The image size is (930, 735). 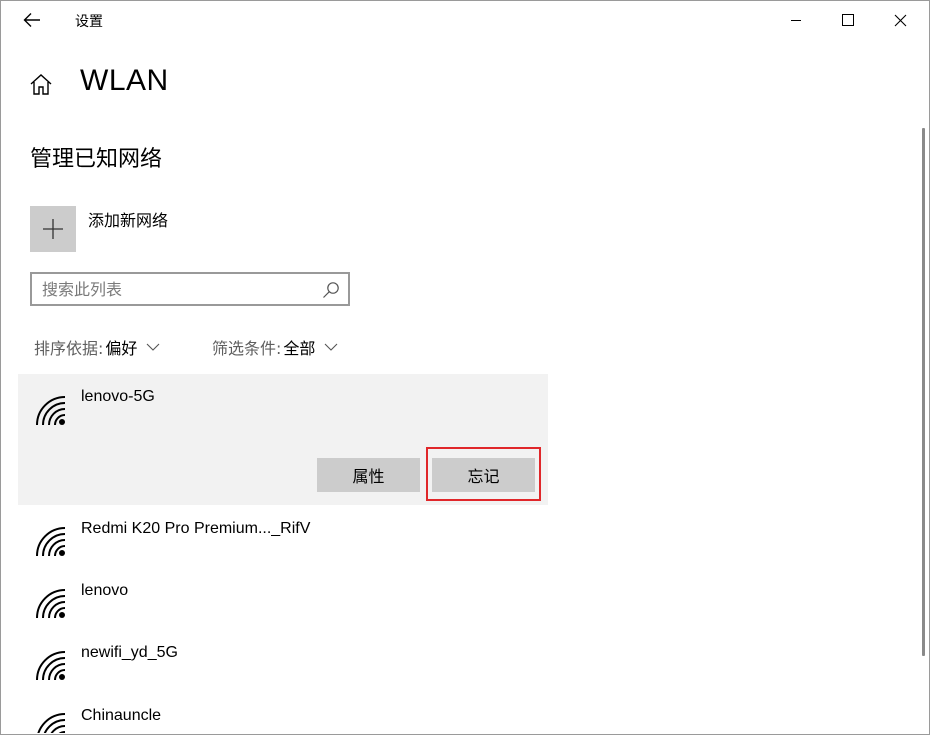 What do you see at coordinates (283, 712) in the screenshot?
I see `network-item: Chinauncle` at bounding box center [283, 712].